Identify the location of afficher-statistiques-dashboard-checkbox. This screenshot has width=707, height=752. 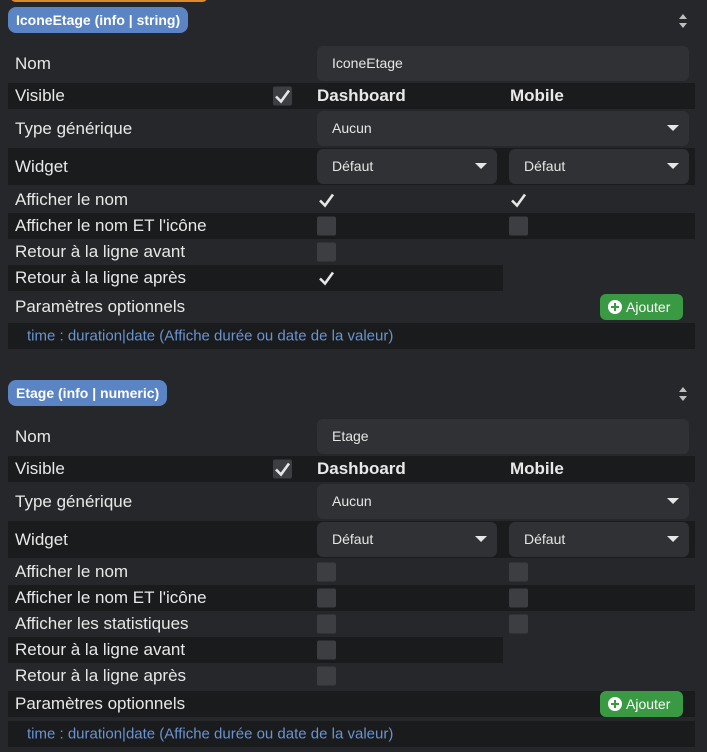
(326, 624).